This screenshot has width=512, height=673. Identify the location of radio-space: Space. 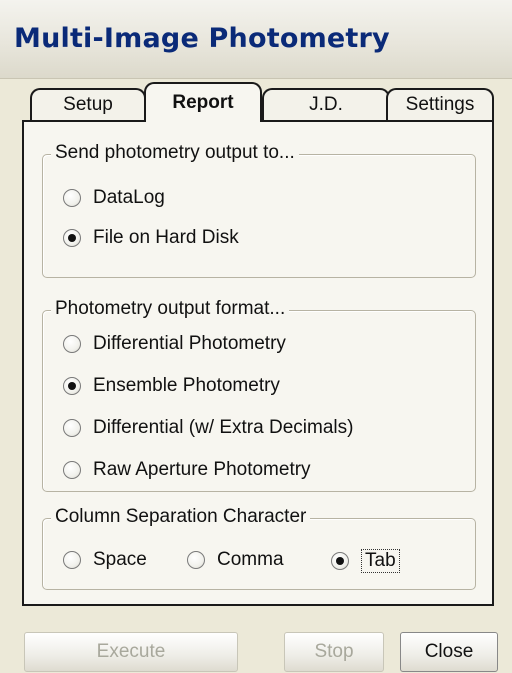
(105, 560).